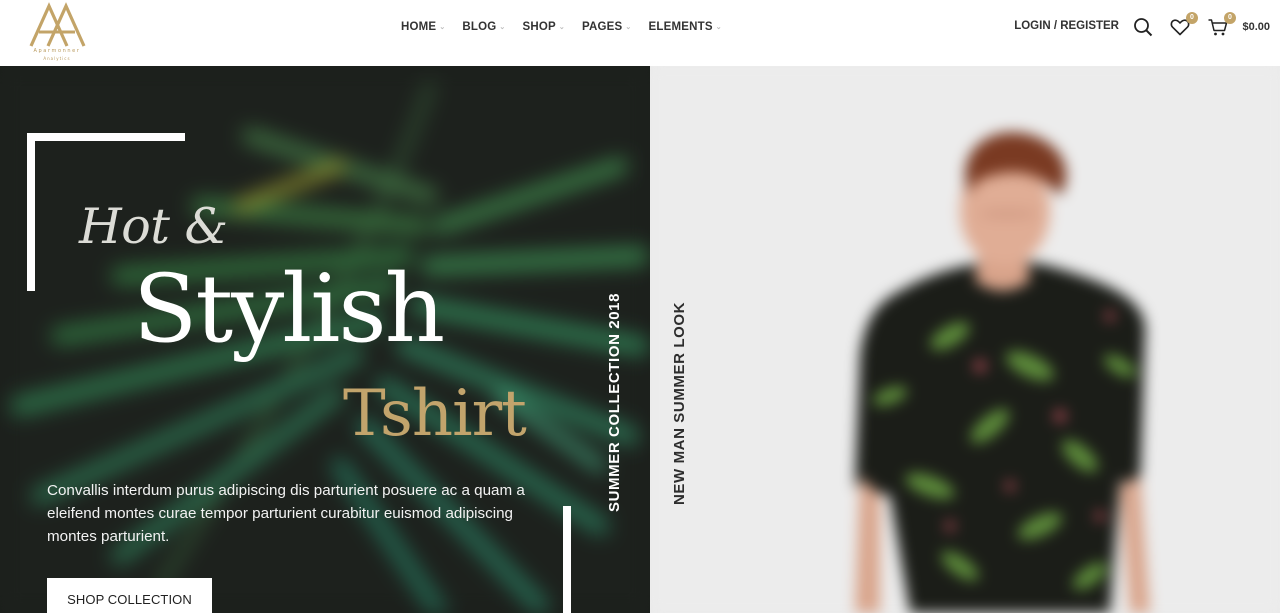 The height and width of the screenshot is (613, 1280). What do you see at coordinates (680, 27) in the screenshot?
I see `nav-item-label: ELEMENTS` at bounding box center [680, 27].